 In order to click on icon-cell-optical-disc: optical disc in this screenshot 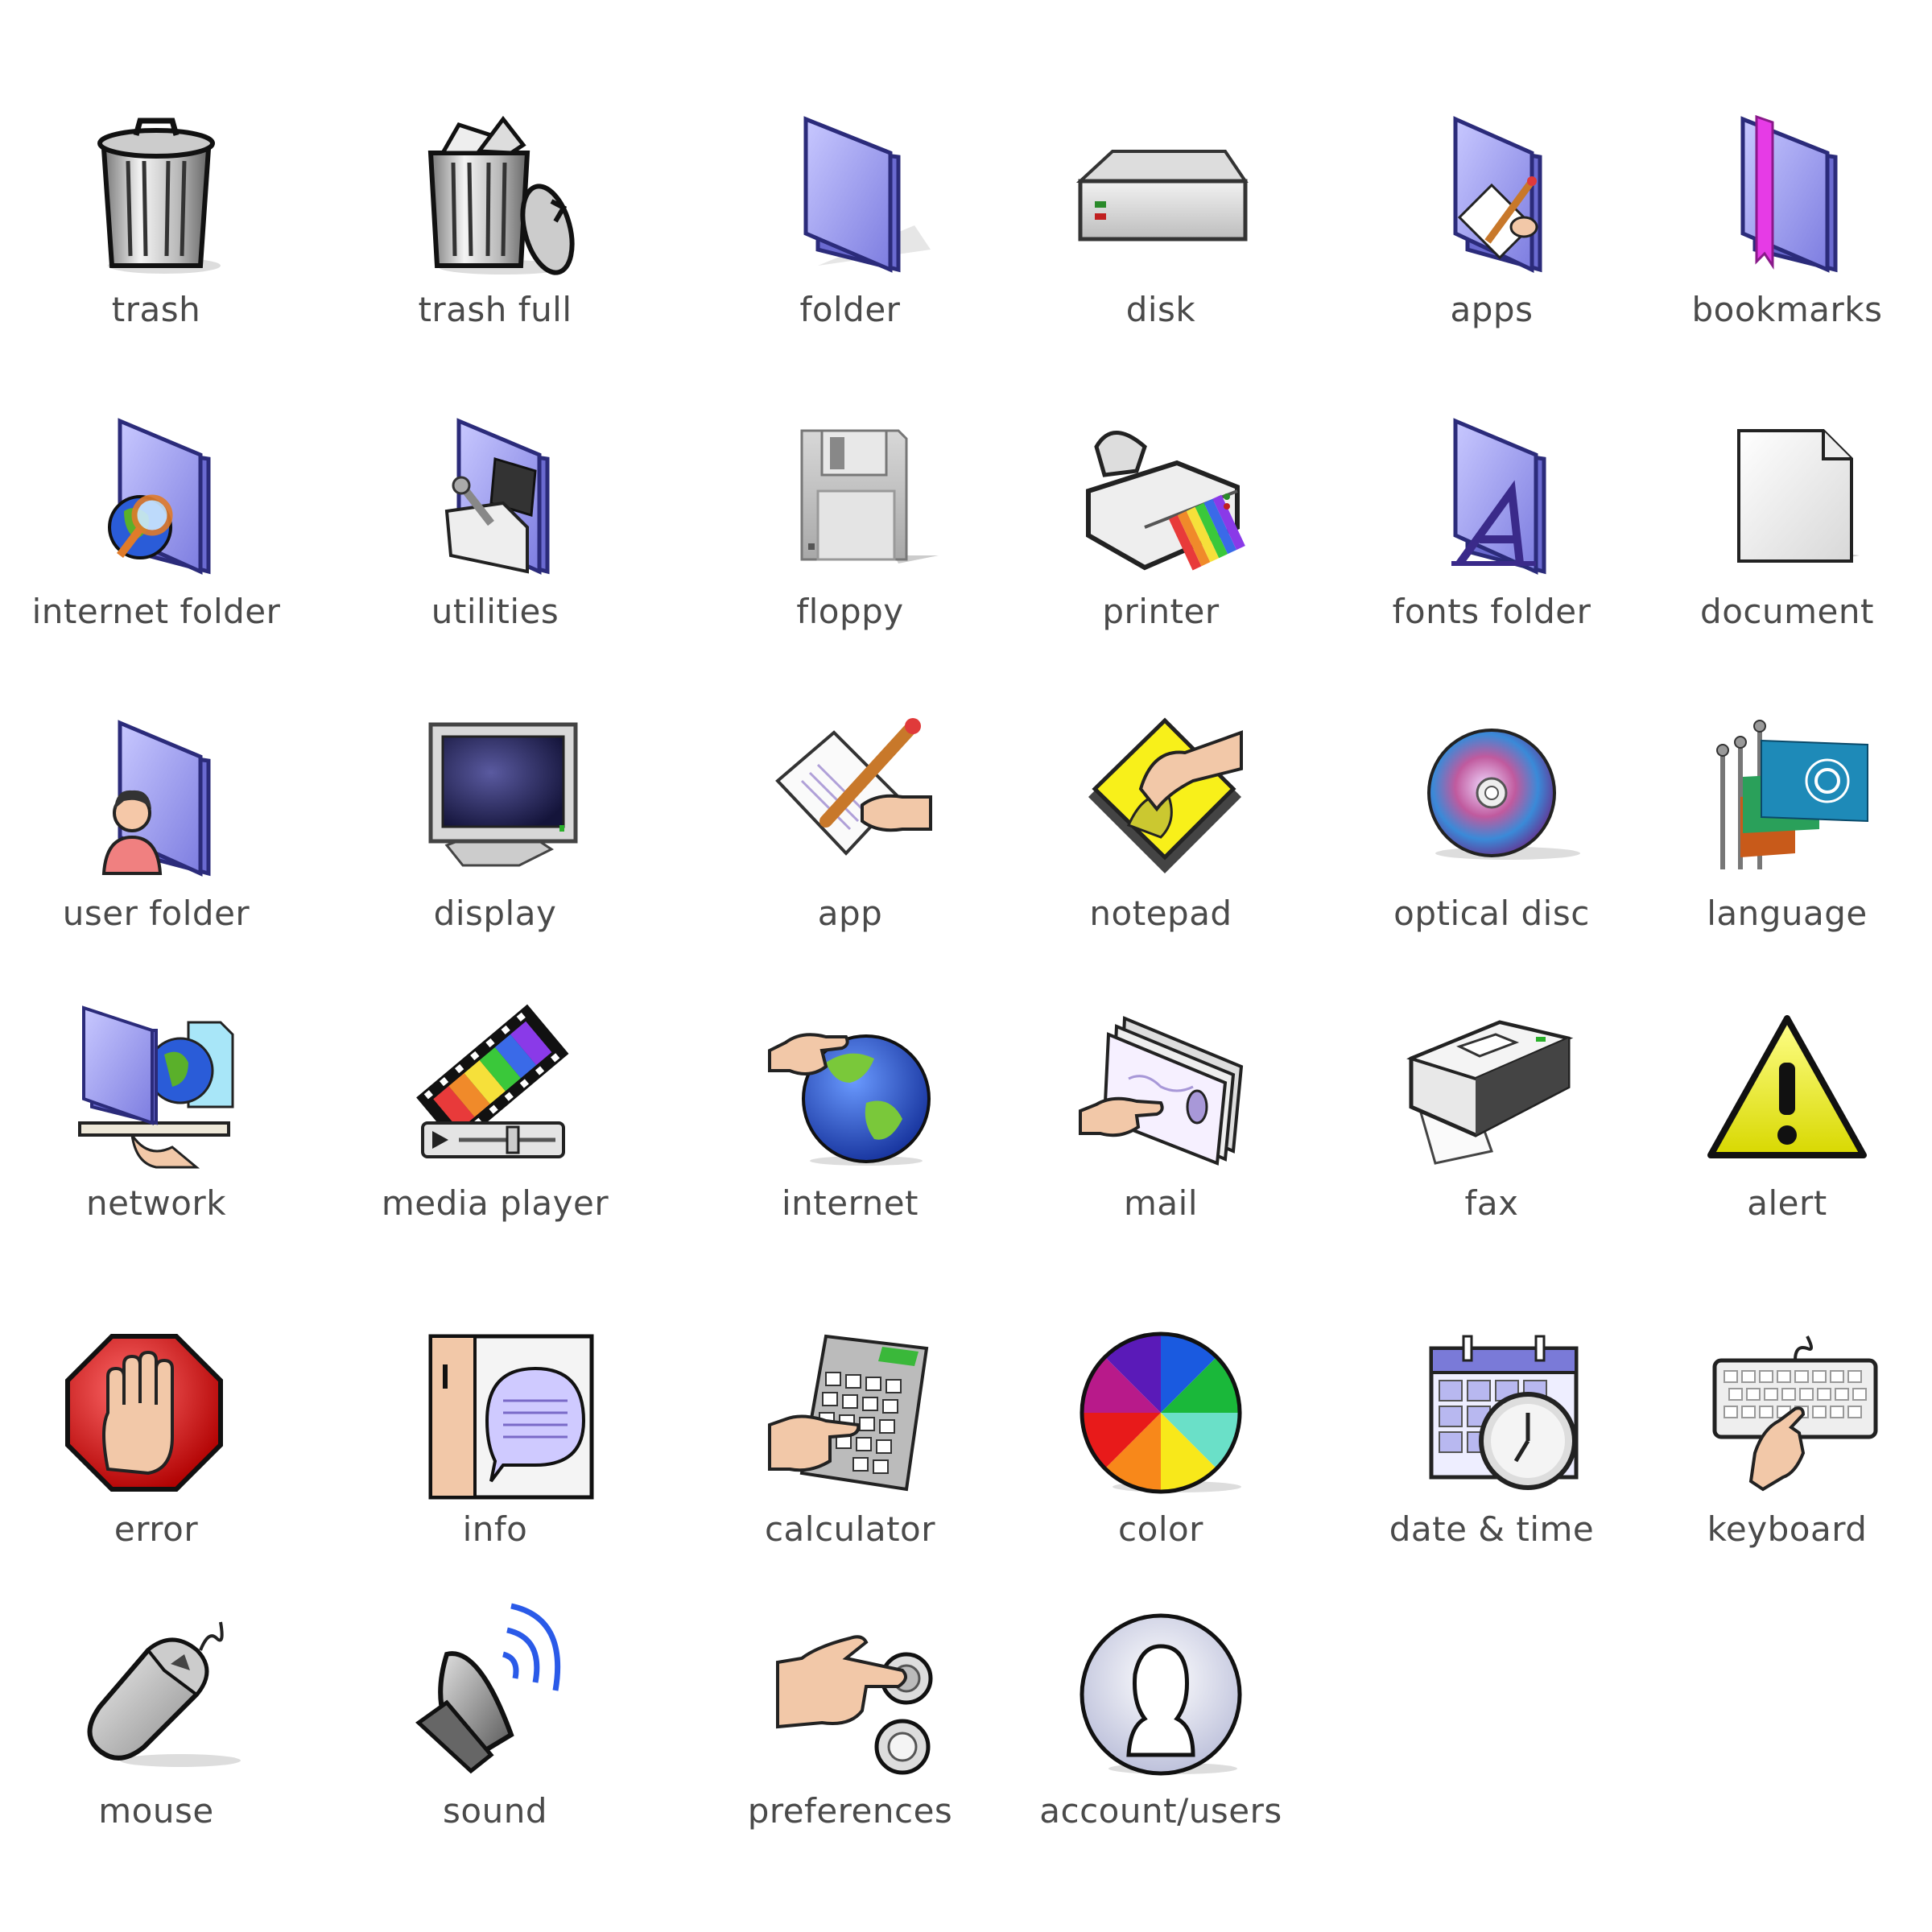, I will do `click(1492, 833)`.